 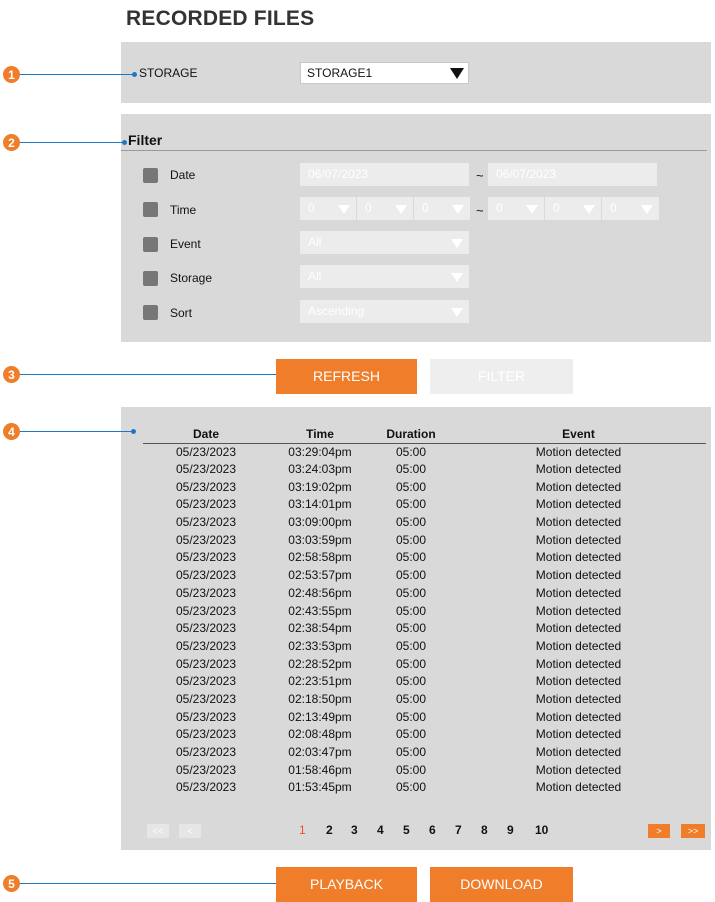 What do you see at coordinates (458, 830) in the screenshot?
I see `page-link: 7` at bounding box center [458, 830].